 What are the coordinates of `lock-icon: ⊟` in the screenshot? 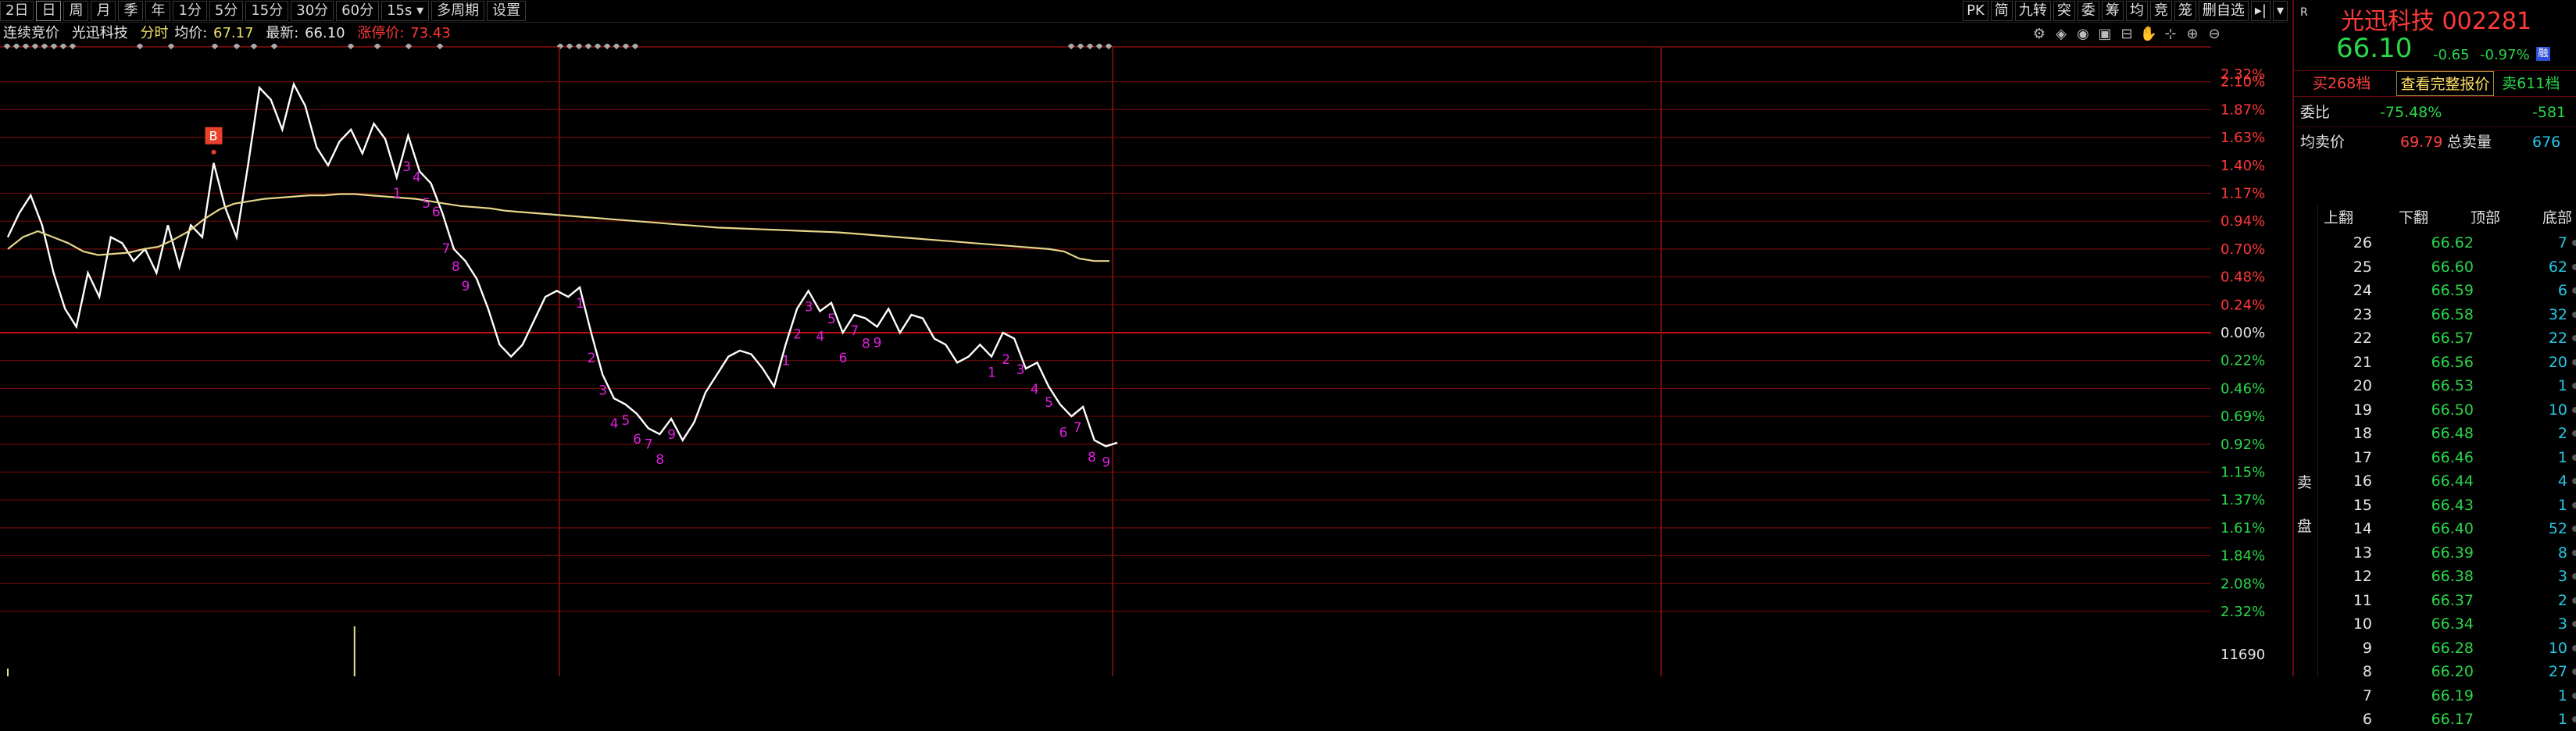 It's located at (2127, 34).